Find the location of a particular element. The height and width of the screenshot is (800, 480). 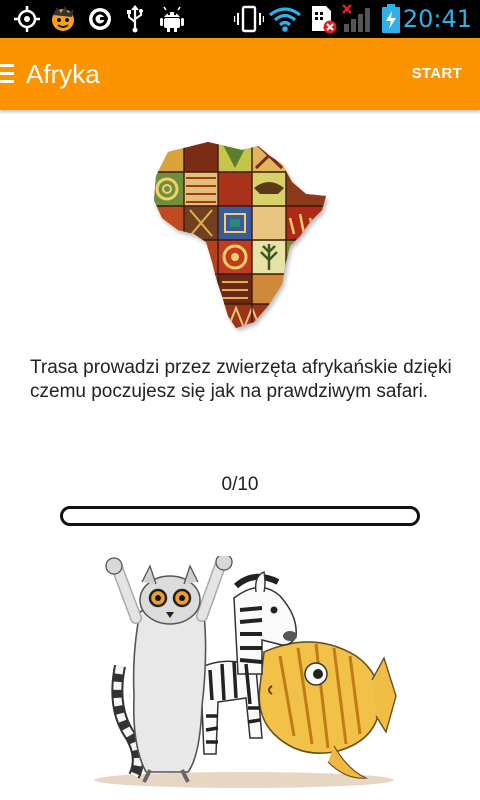

africa-map-image is located at coordinates (241, 236).